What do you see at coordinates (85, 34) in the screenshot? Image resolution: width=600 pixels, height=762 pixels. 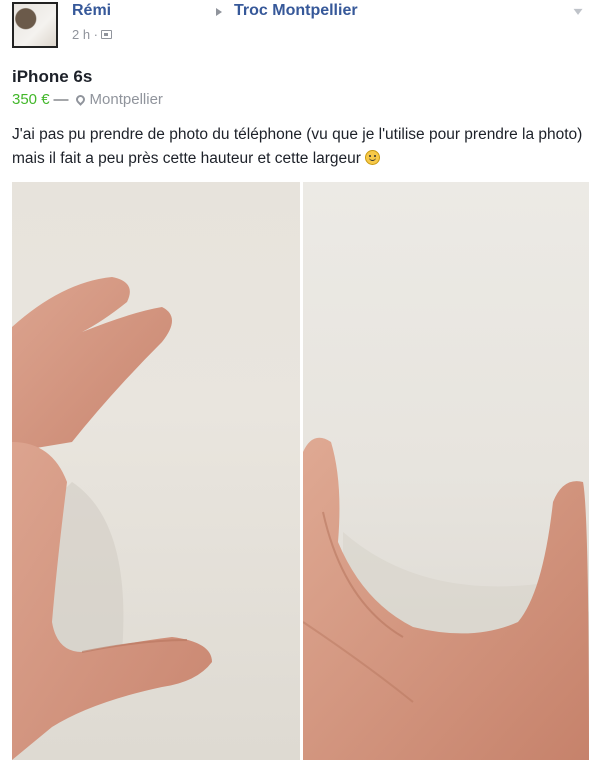 I see `post-timestamp: 2 h ·` at bounding box center [85, 34].